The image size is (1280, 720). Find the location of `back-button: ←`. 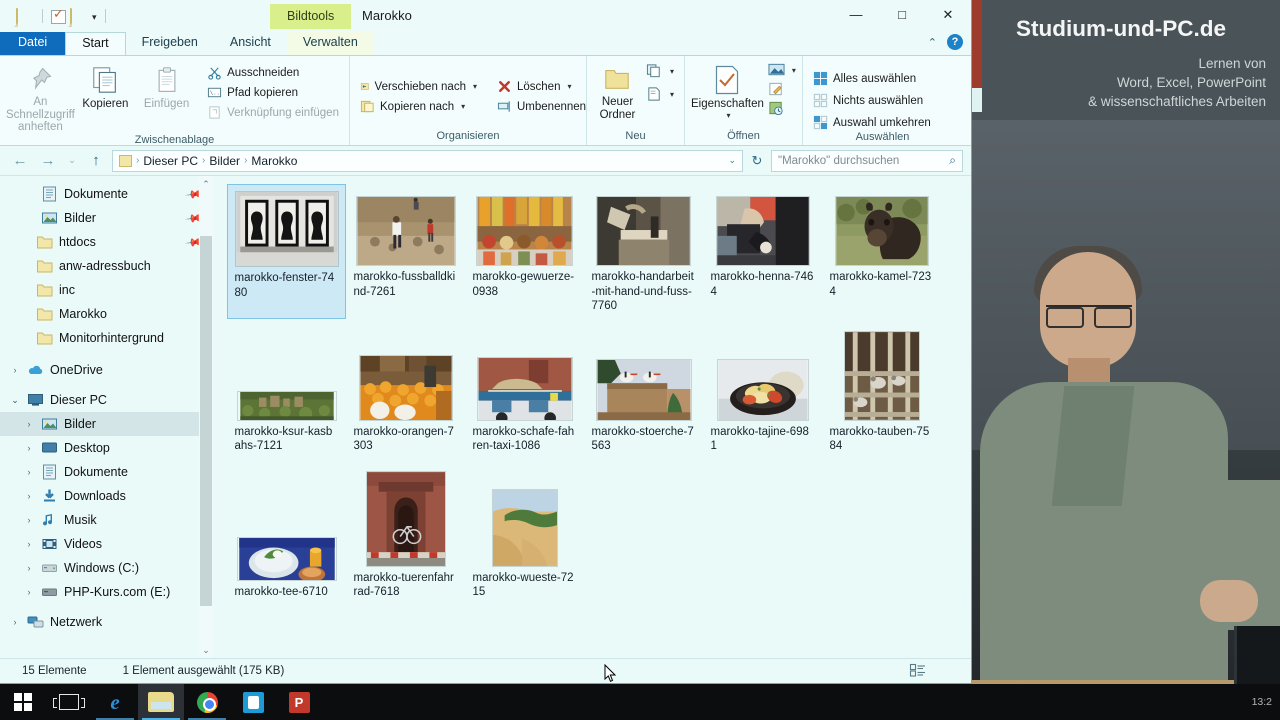

back-button: ← is located at coordinates (20, 161).